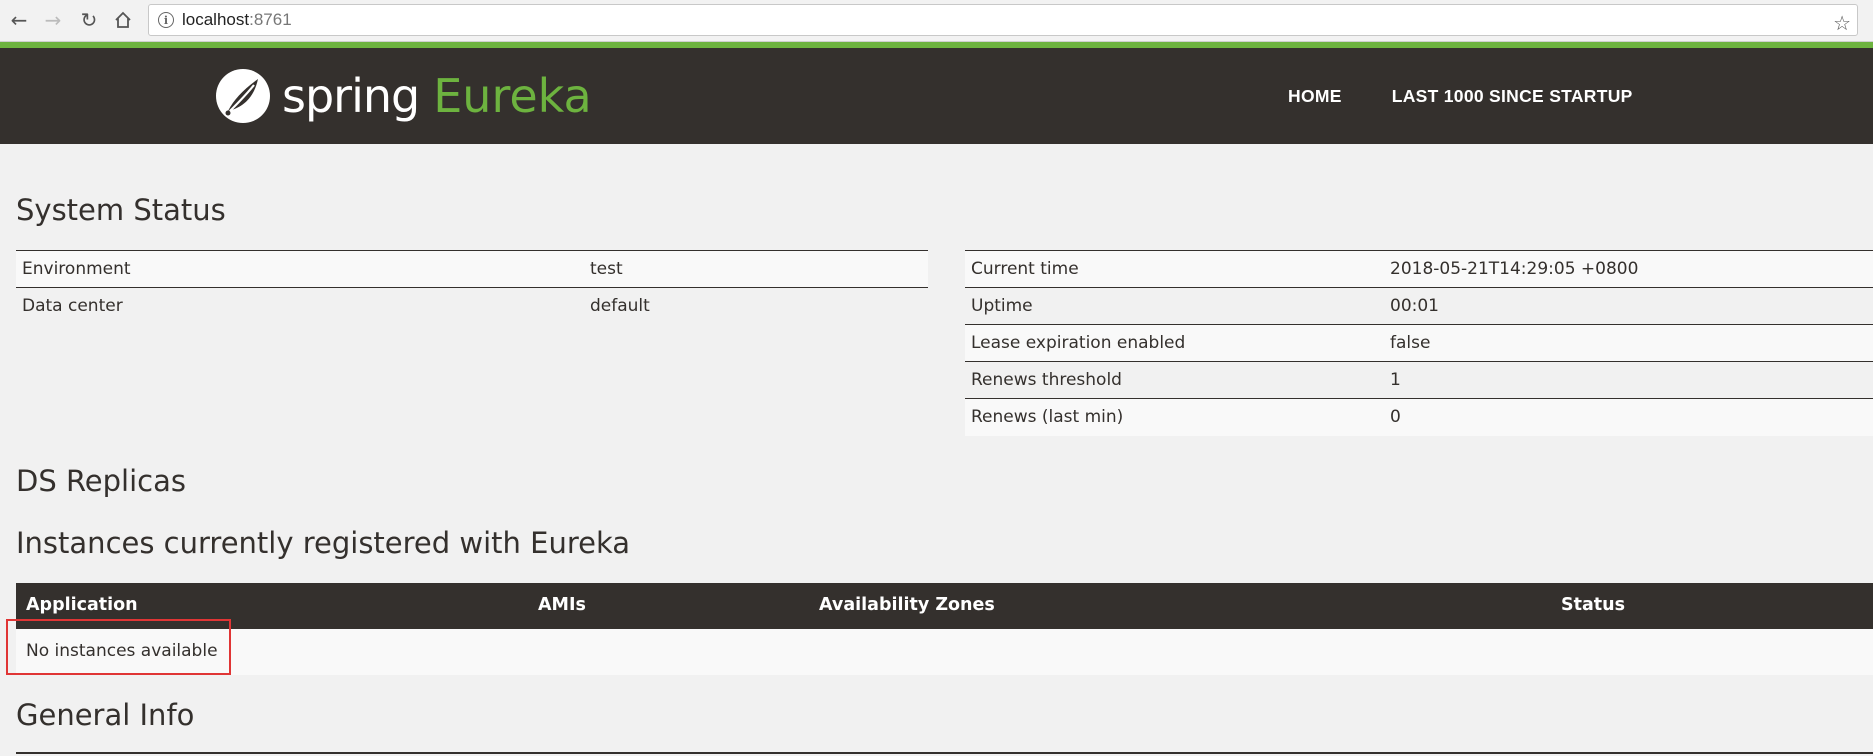 The height and width of the screenshot is (756, 1873). Describe the element at coordinates (1512, 96) in the screenshot. I see `nav-last-1000-link: LAST 1000 SINCE STARTUP` at that location.